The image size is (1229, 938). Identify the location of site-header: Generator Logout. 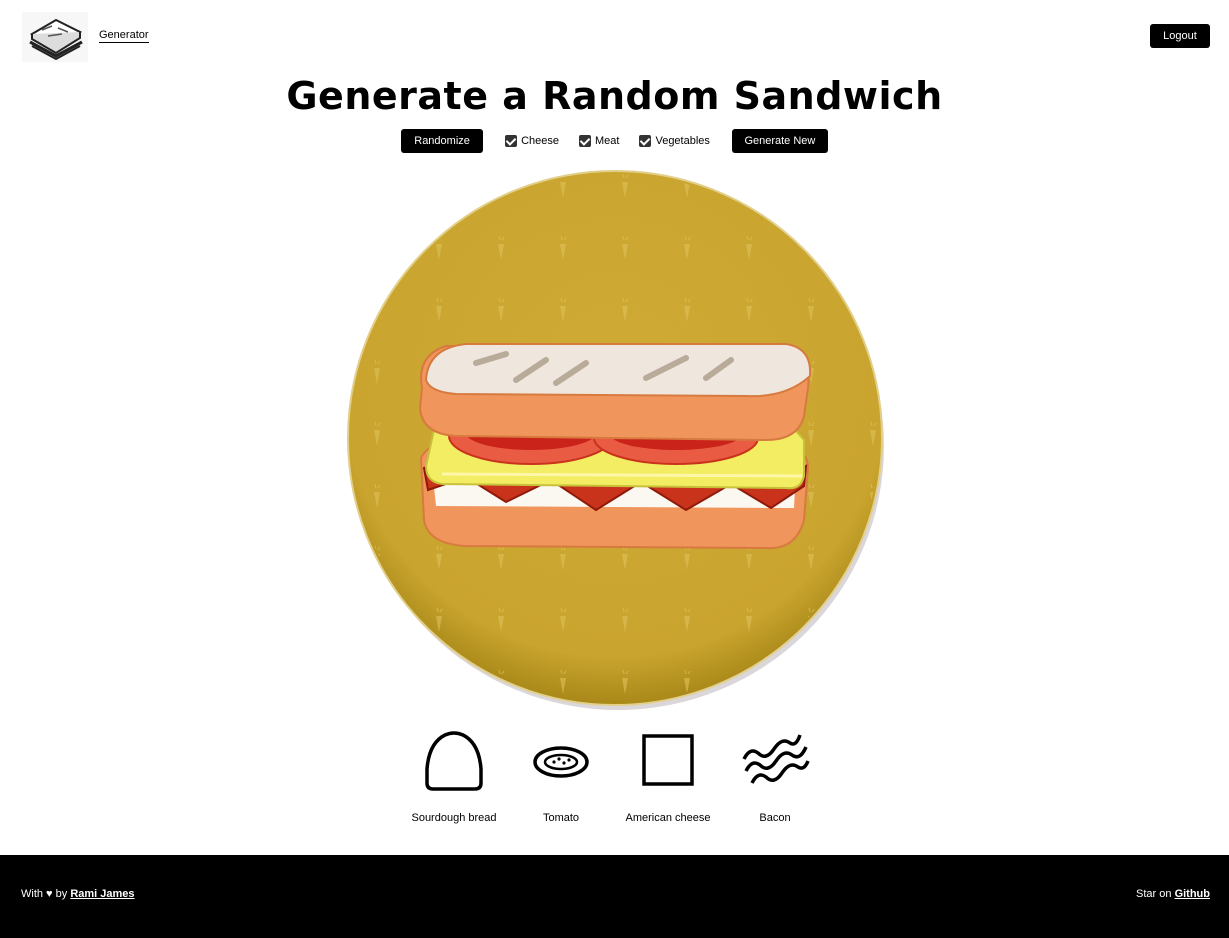
(614, 36).